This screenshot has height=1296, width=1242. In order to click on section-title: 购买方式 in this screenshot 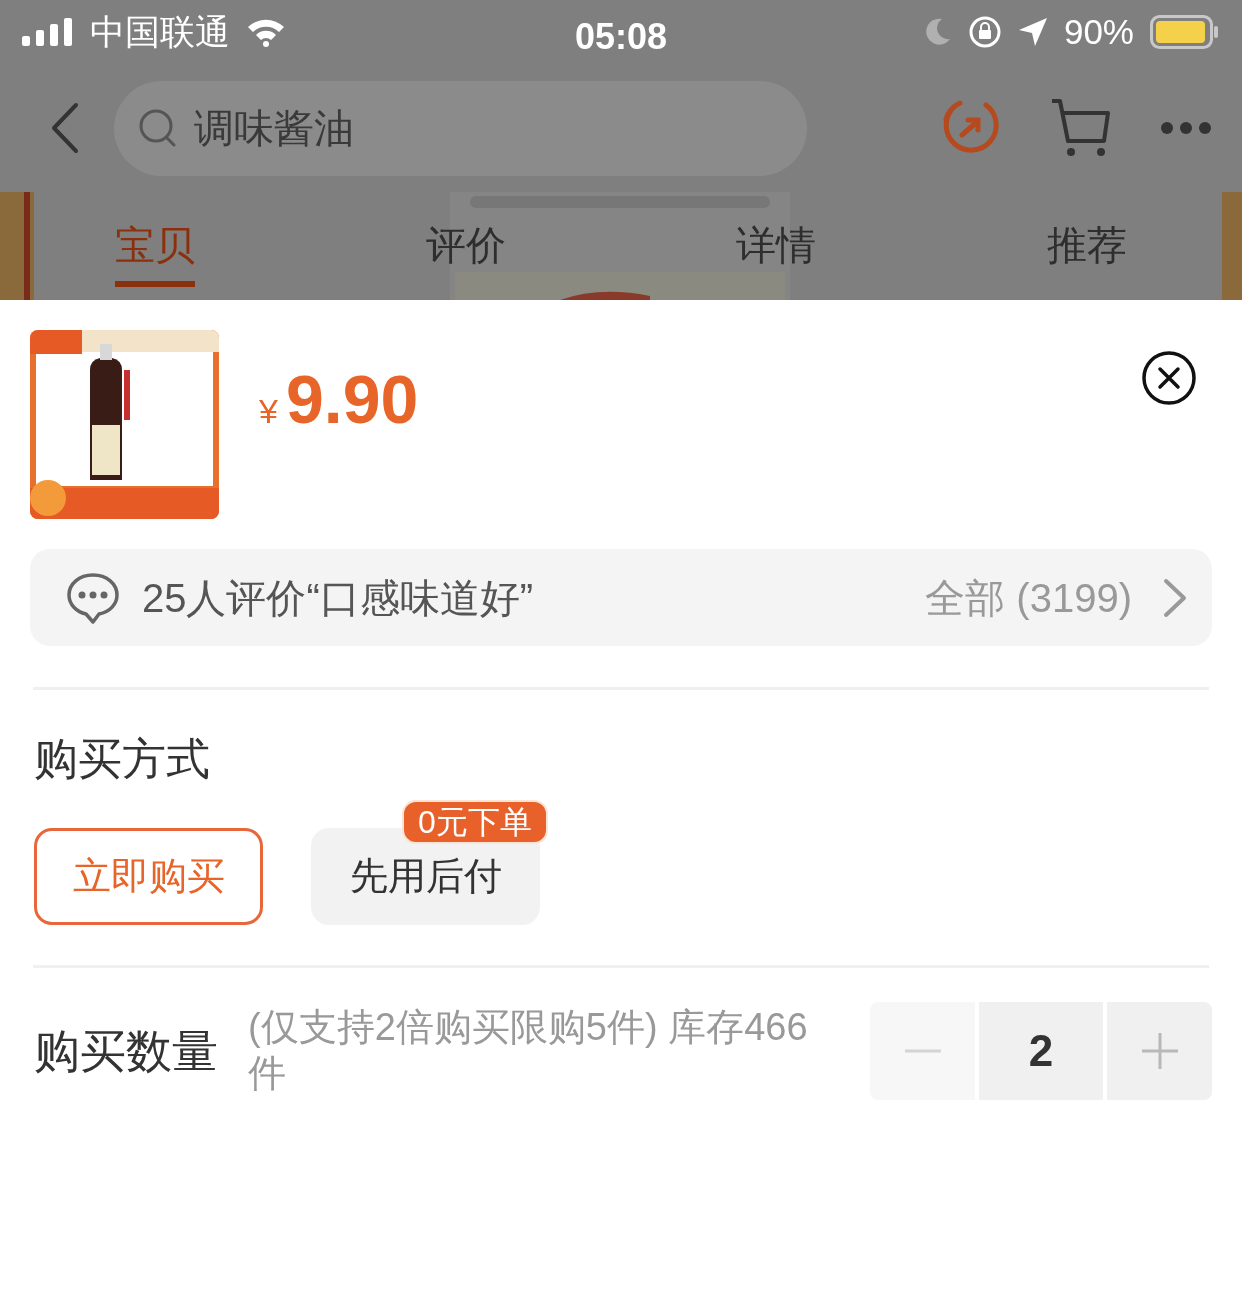, I will do `click(122, 759)`.